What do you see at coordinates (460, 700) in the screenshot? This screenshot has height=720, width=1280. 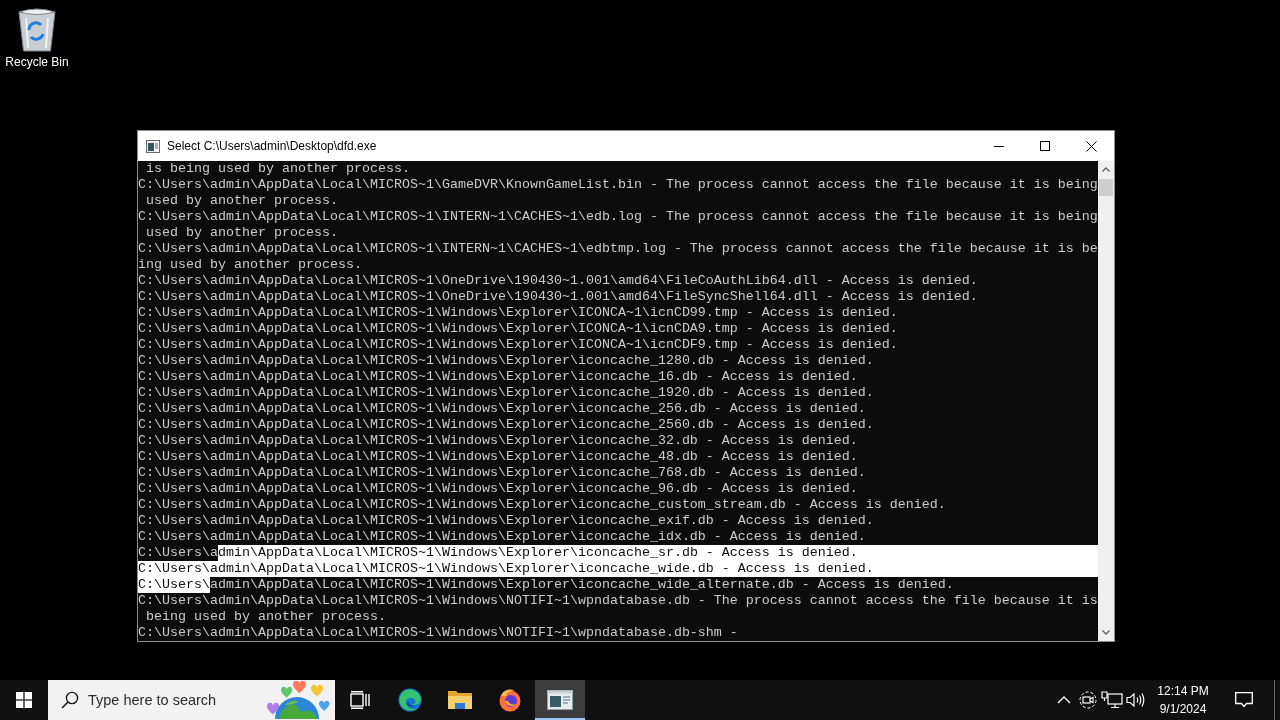 I see `folder-icon` at bounding box center [460, 700].